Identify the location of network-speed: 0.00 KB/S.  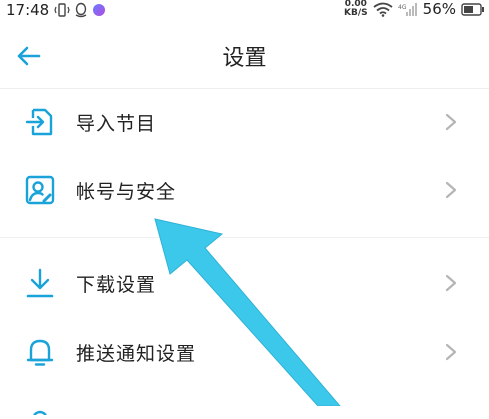
(356, 9).